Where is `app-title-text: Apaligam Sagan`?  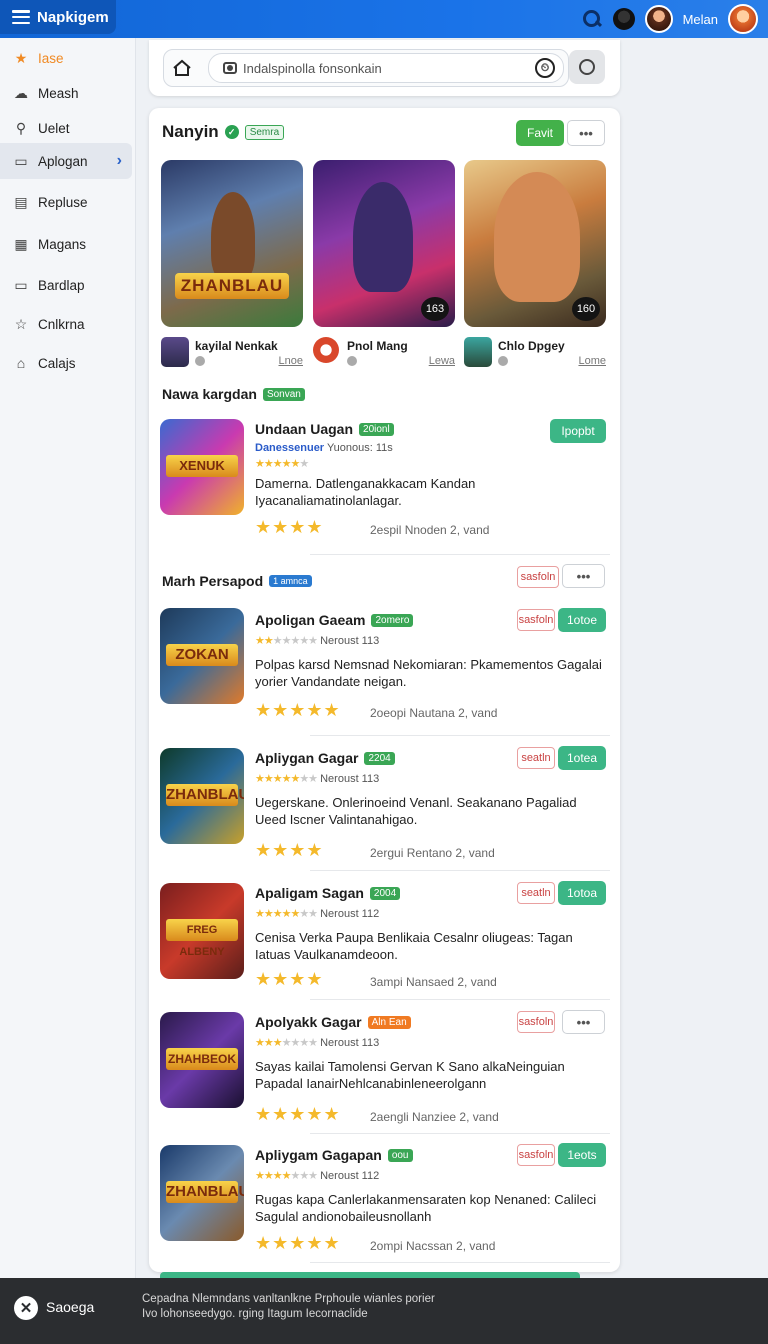
app-title-text: Apaligam Sagan is located at coordinates (309, 893).